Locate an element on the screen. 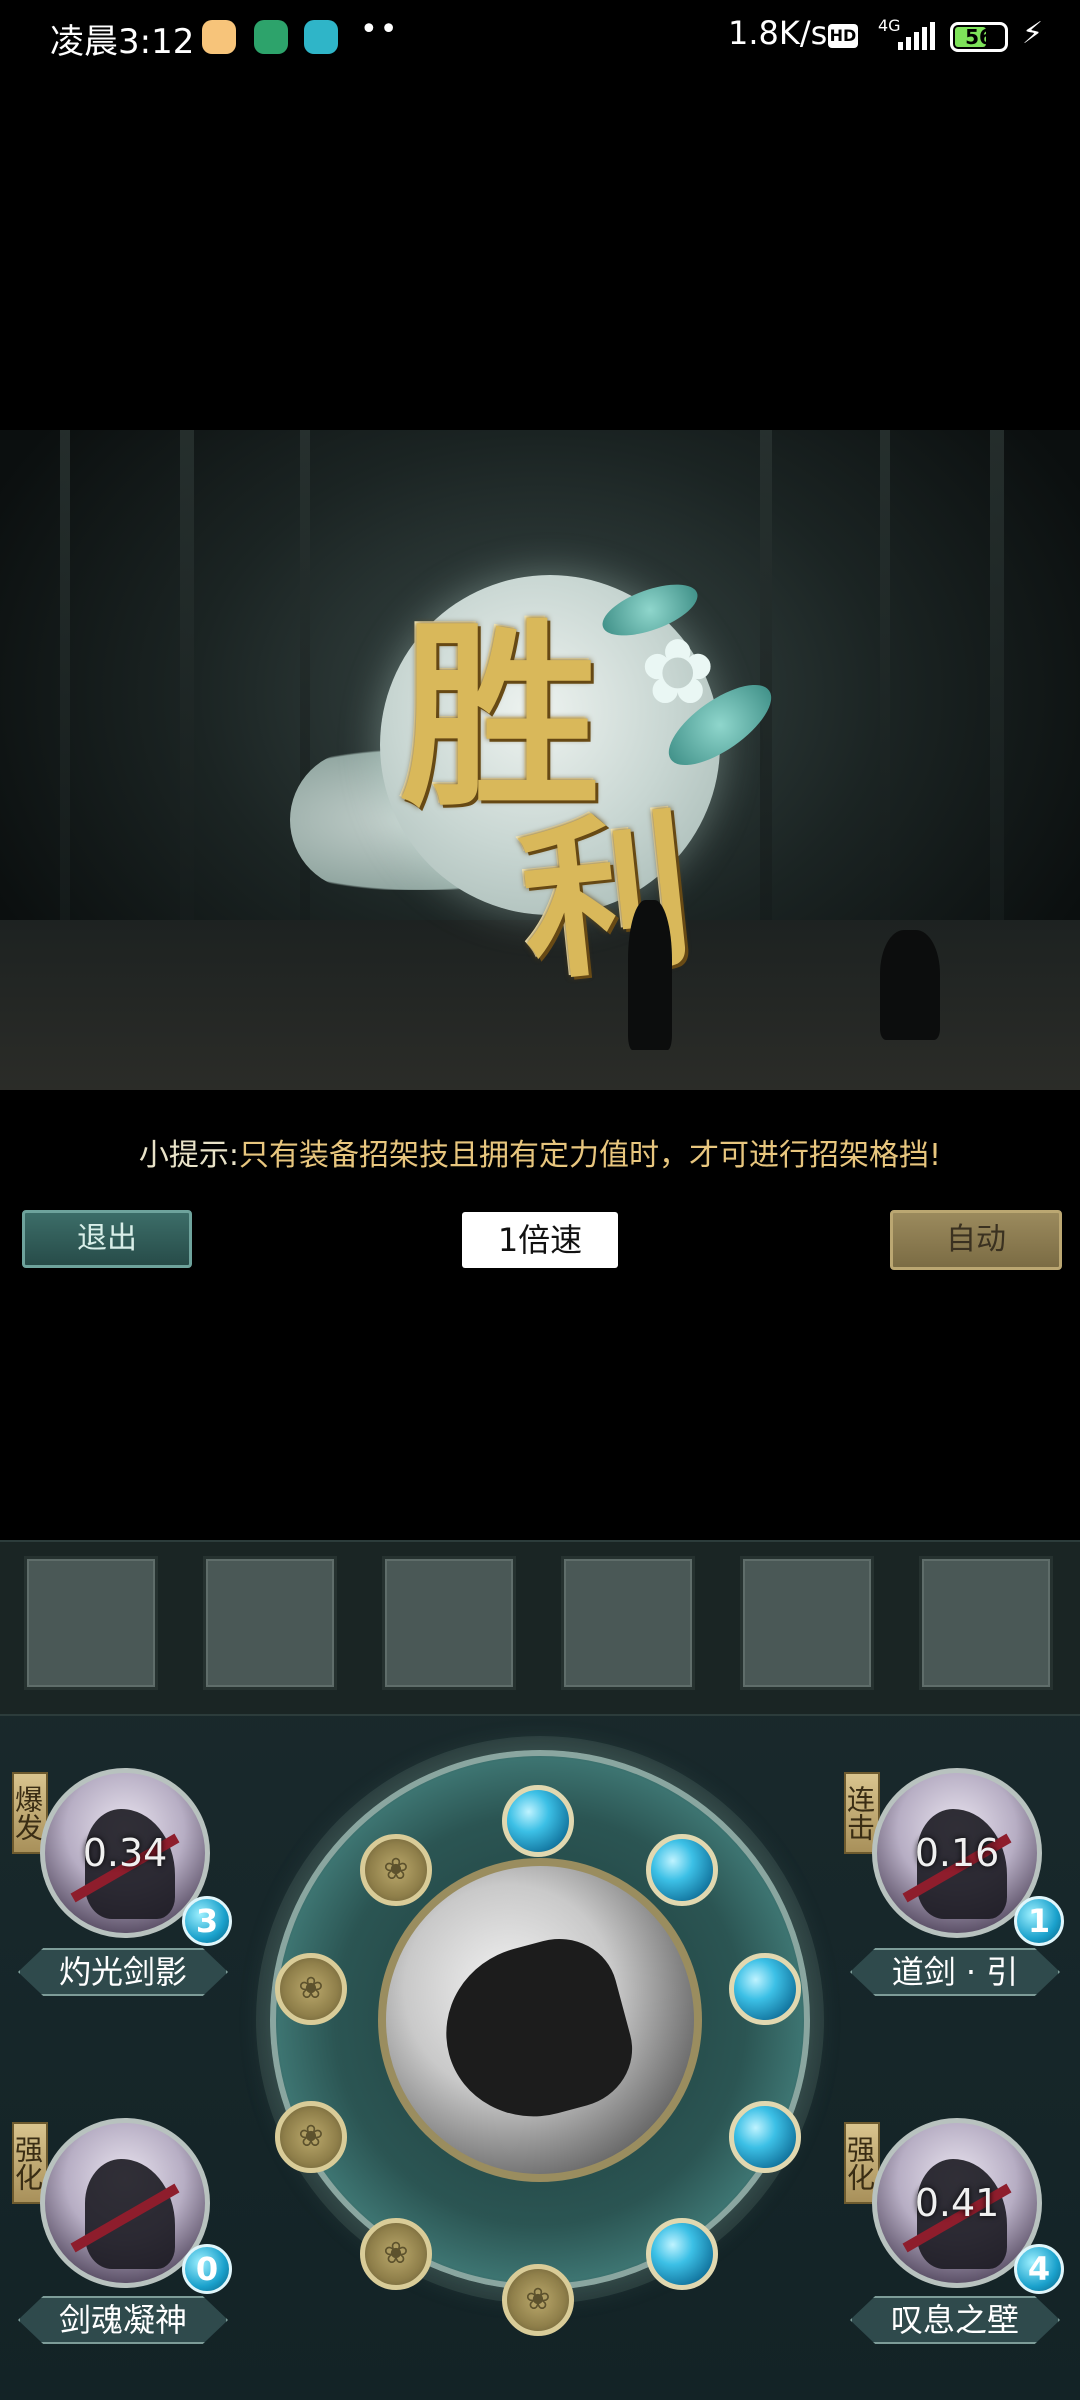 This screenshot has width=1080, height=2400. character-portrait is located at coordinates (540, 2020).